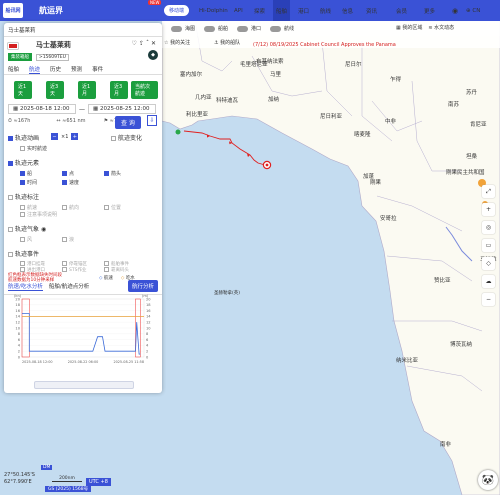 The image size is (500, 495). I want to click on start-date-input: ▦ 2025-08-18 12:00, so click(42, 109).